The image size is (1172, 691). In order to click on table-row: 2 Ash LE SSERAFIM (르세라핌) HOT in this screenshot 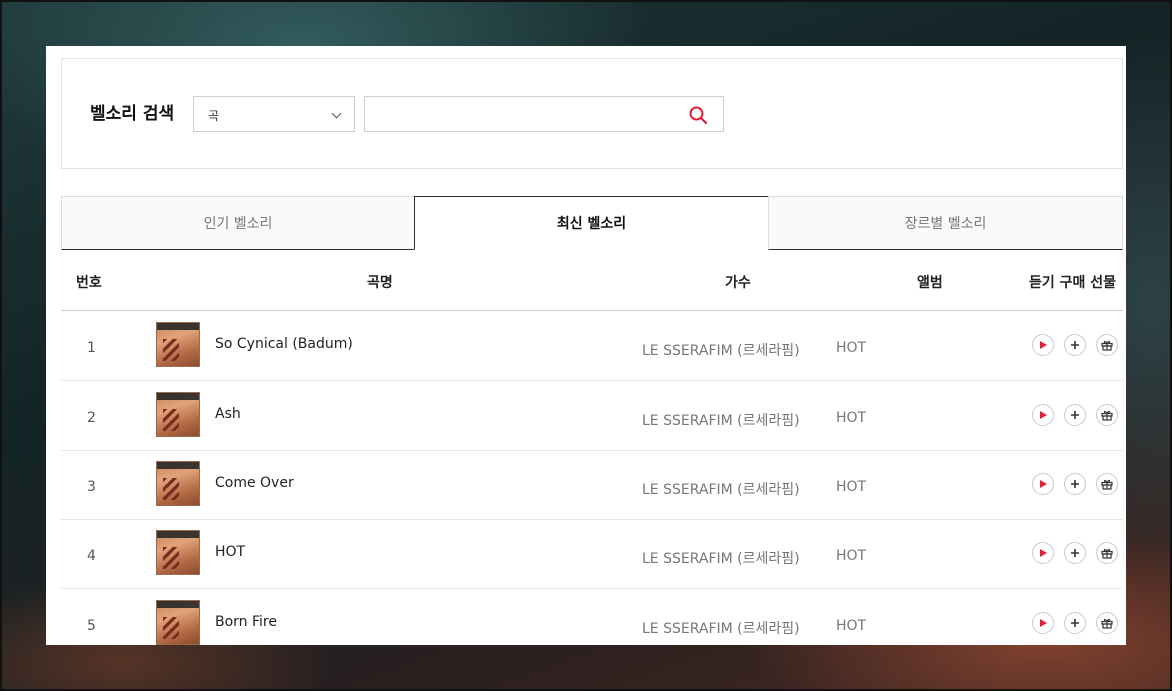, I will do `click(592, 416)`.